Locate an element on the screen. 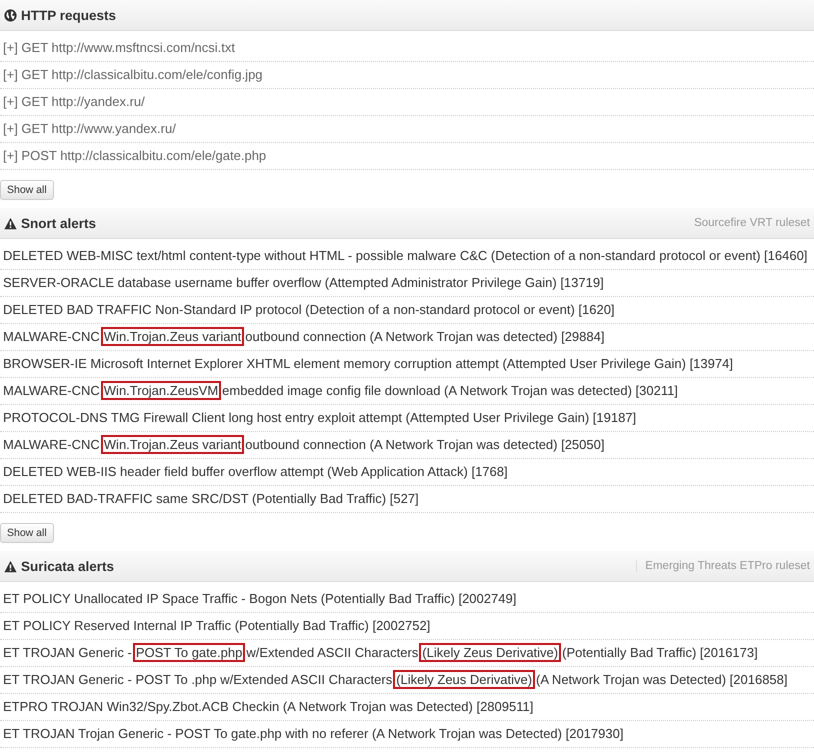  alert-text-part: ETPRO TROJAN Win32/Spy.Zbot.ACB Checkin (A Network Trojan was Detected) [2809511] is located at coordinates (268, 706).